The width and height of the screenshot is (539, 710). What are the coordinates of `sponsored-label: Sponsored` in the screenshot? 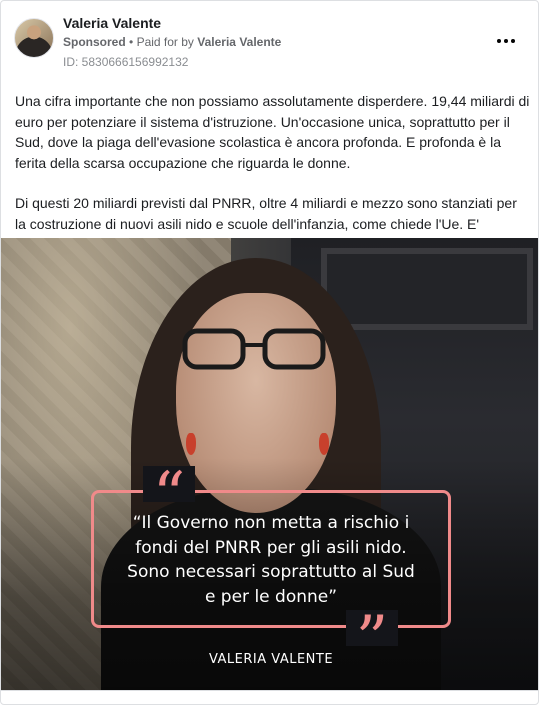 It's located at (94, 42).